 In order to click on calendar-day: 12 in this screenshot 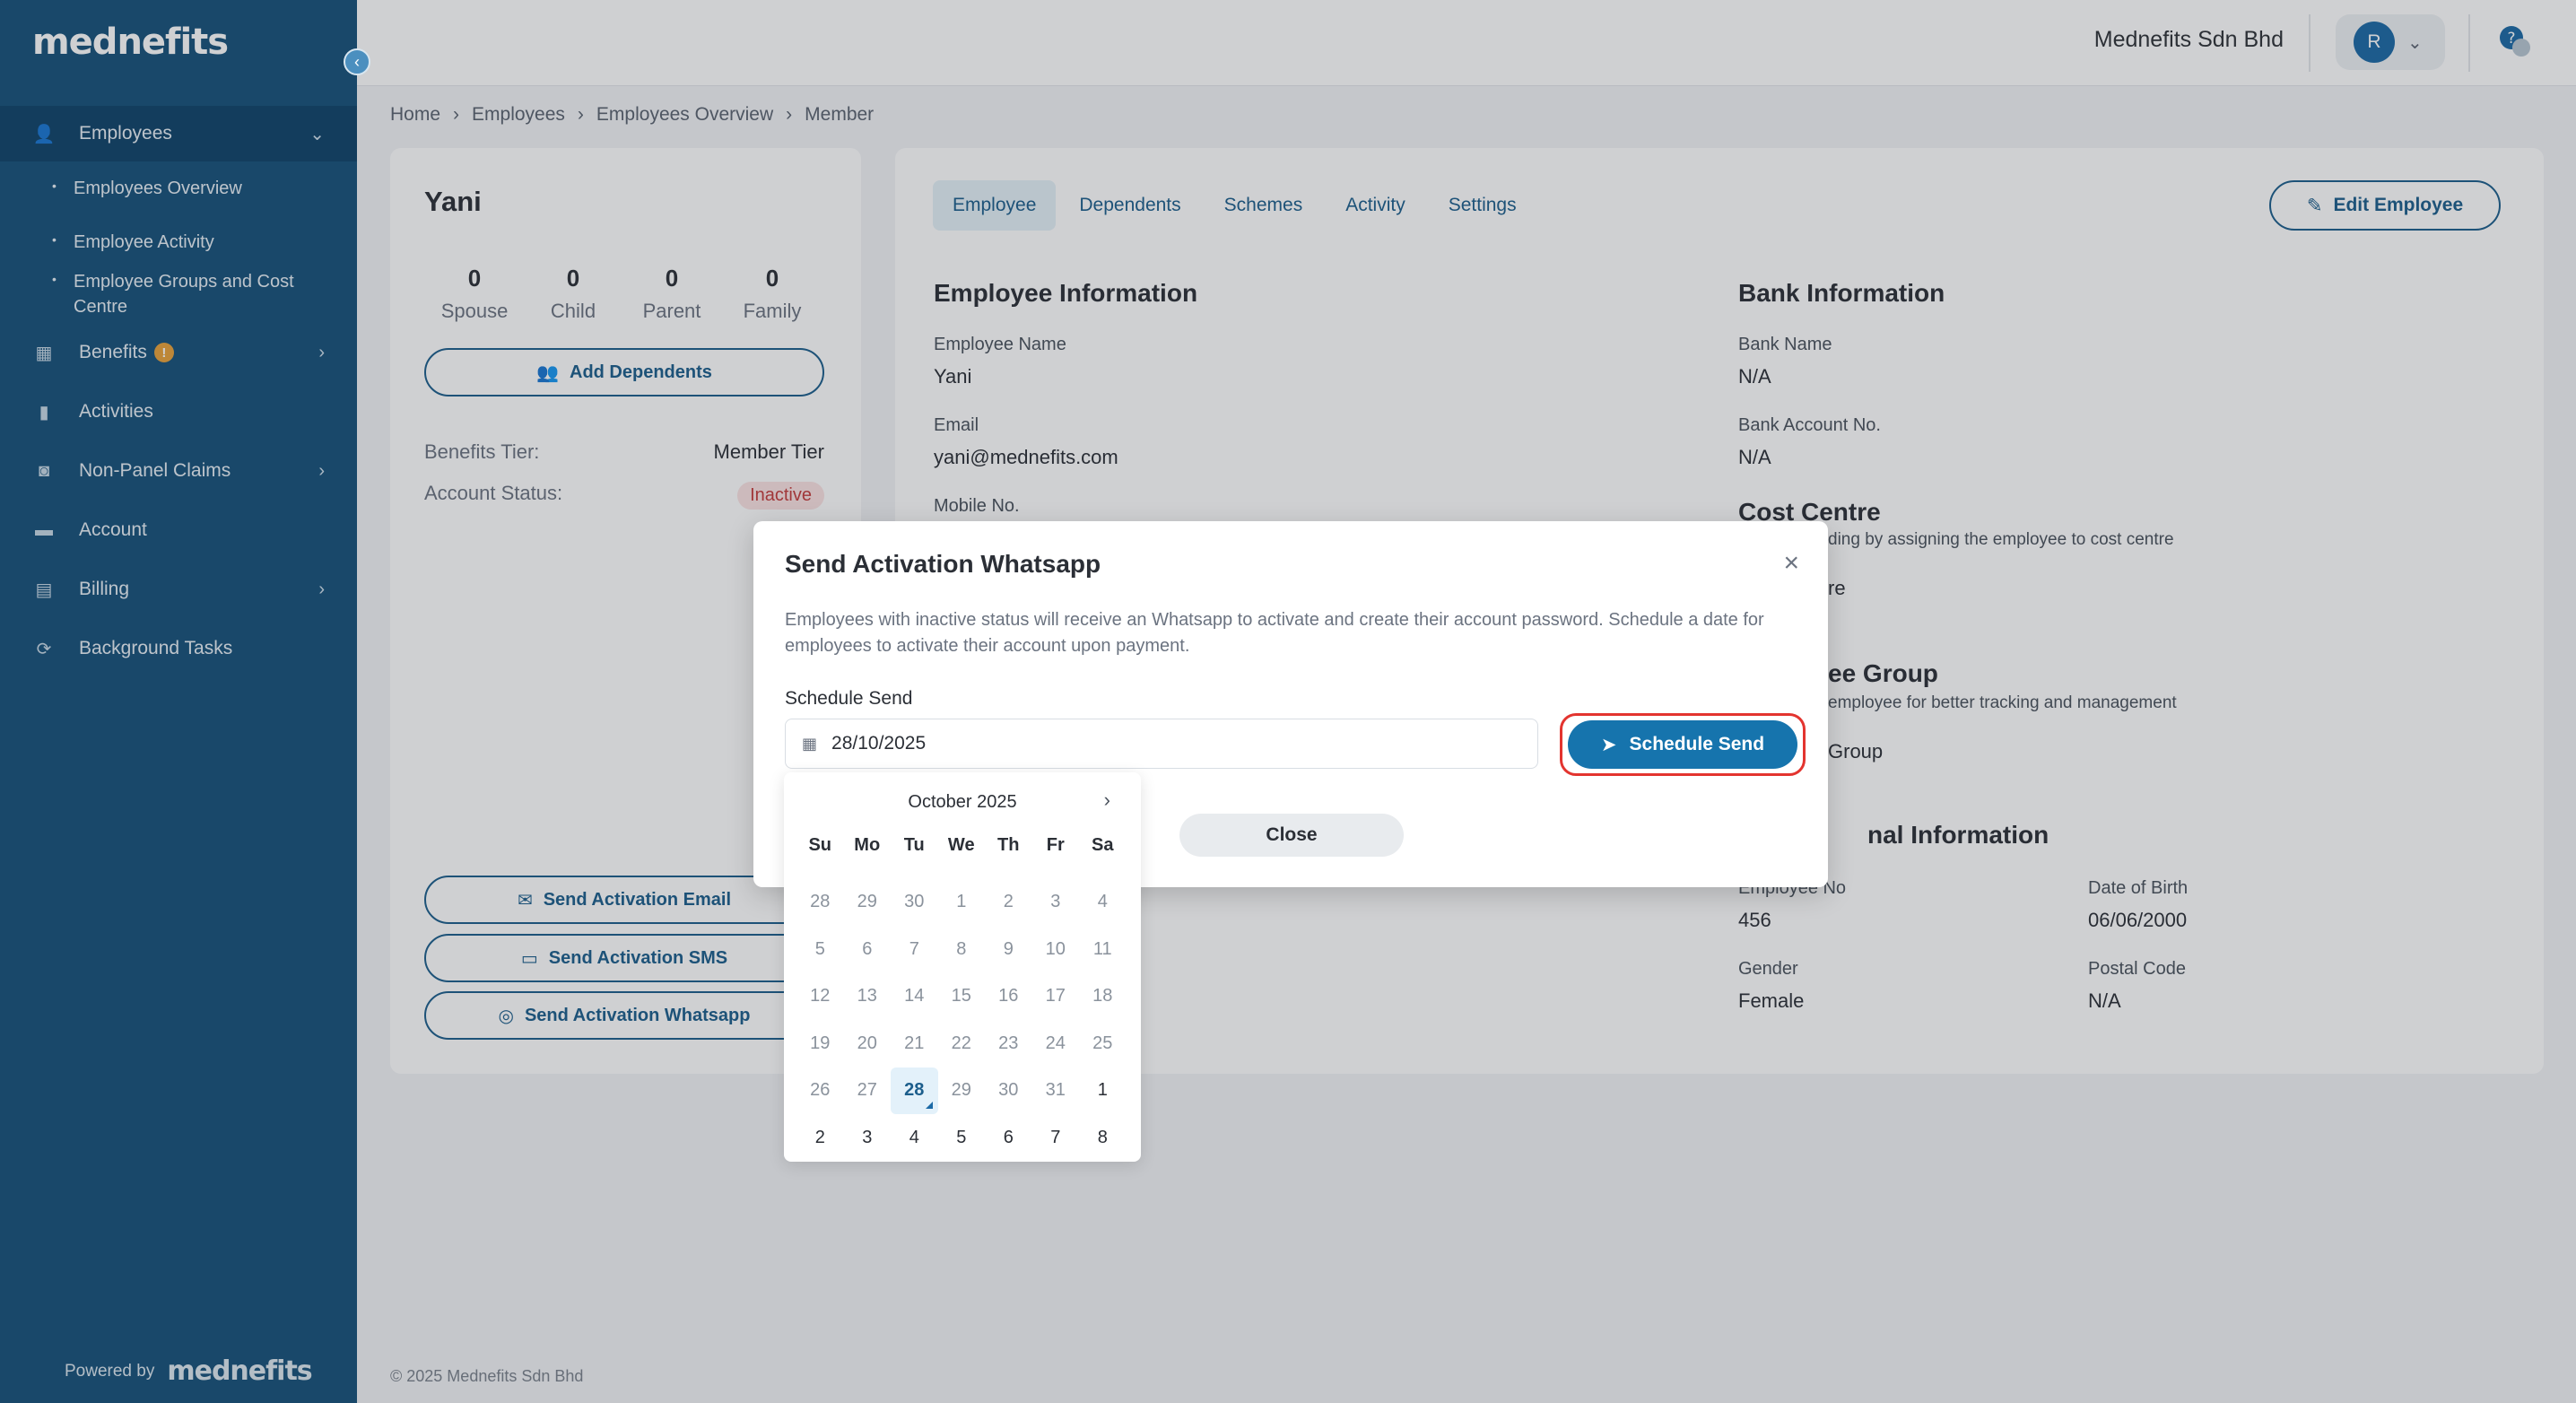, I will do `click(820, 997)`.